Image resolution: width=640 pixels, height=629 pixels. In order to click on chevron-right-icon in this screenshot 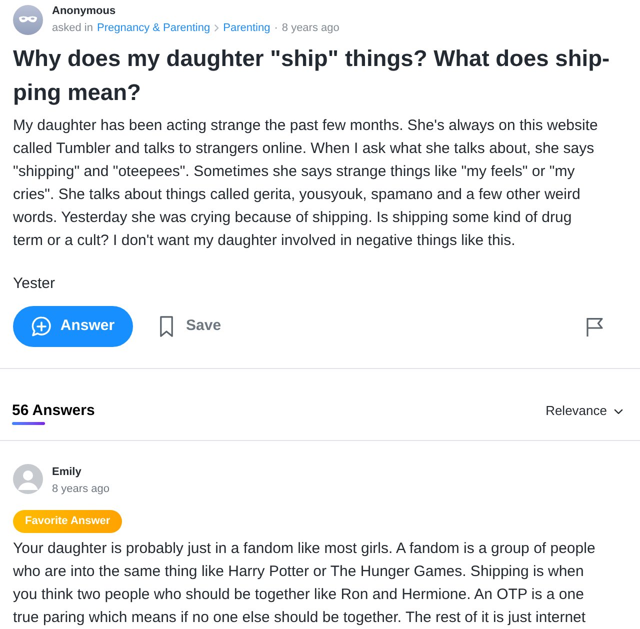, I will do `click(217, 28)`.